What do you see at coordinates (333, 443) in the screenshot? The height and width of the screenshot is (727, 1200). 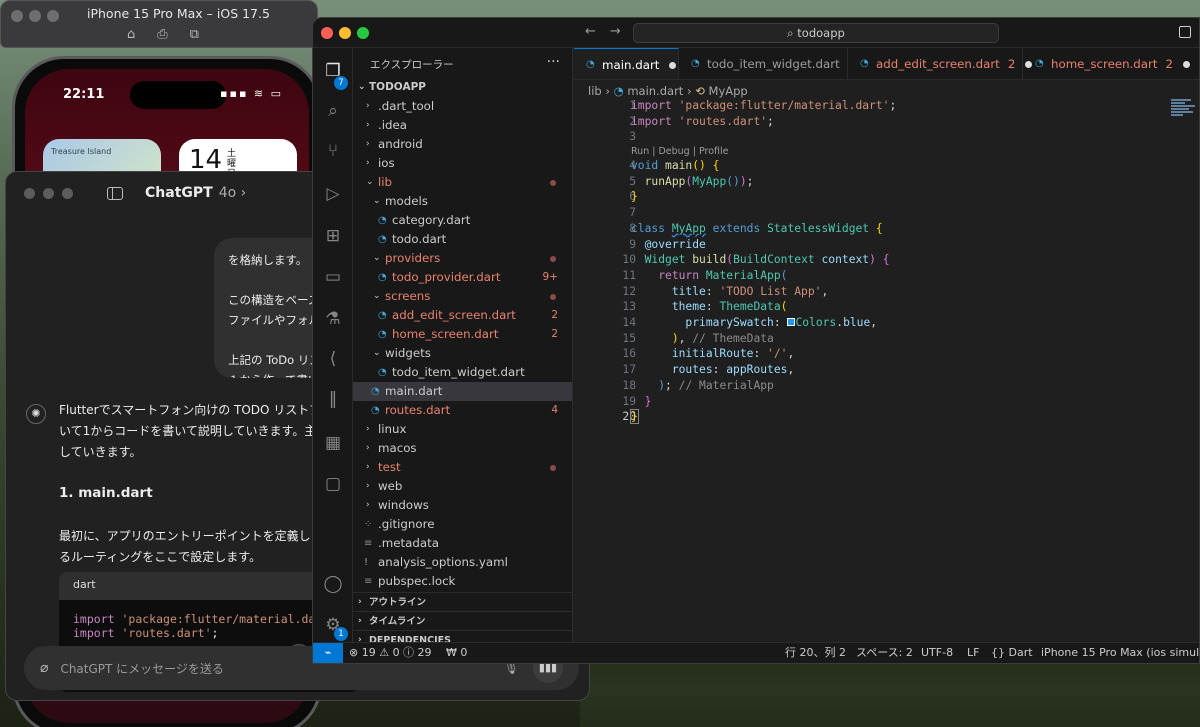 I see `docker-icon: ▦` at bounding box center [333, 443].